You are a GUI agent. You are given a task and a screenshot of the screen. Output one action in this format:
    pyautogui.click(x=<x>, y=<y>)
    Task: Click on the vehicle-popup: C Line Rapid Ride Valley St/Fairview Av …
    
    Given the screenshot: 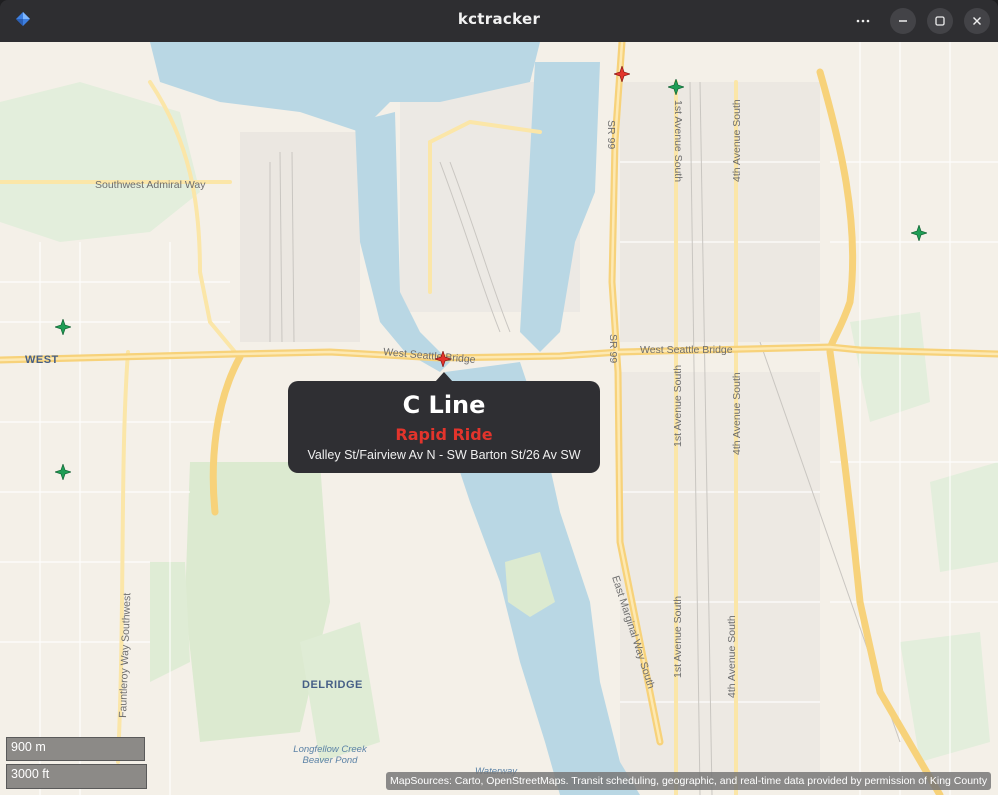 What is the action you would take?
    pyautogui.click(x=444, y=422)
    